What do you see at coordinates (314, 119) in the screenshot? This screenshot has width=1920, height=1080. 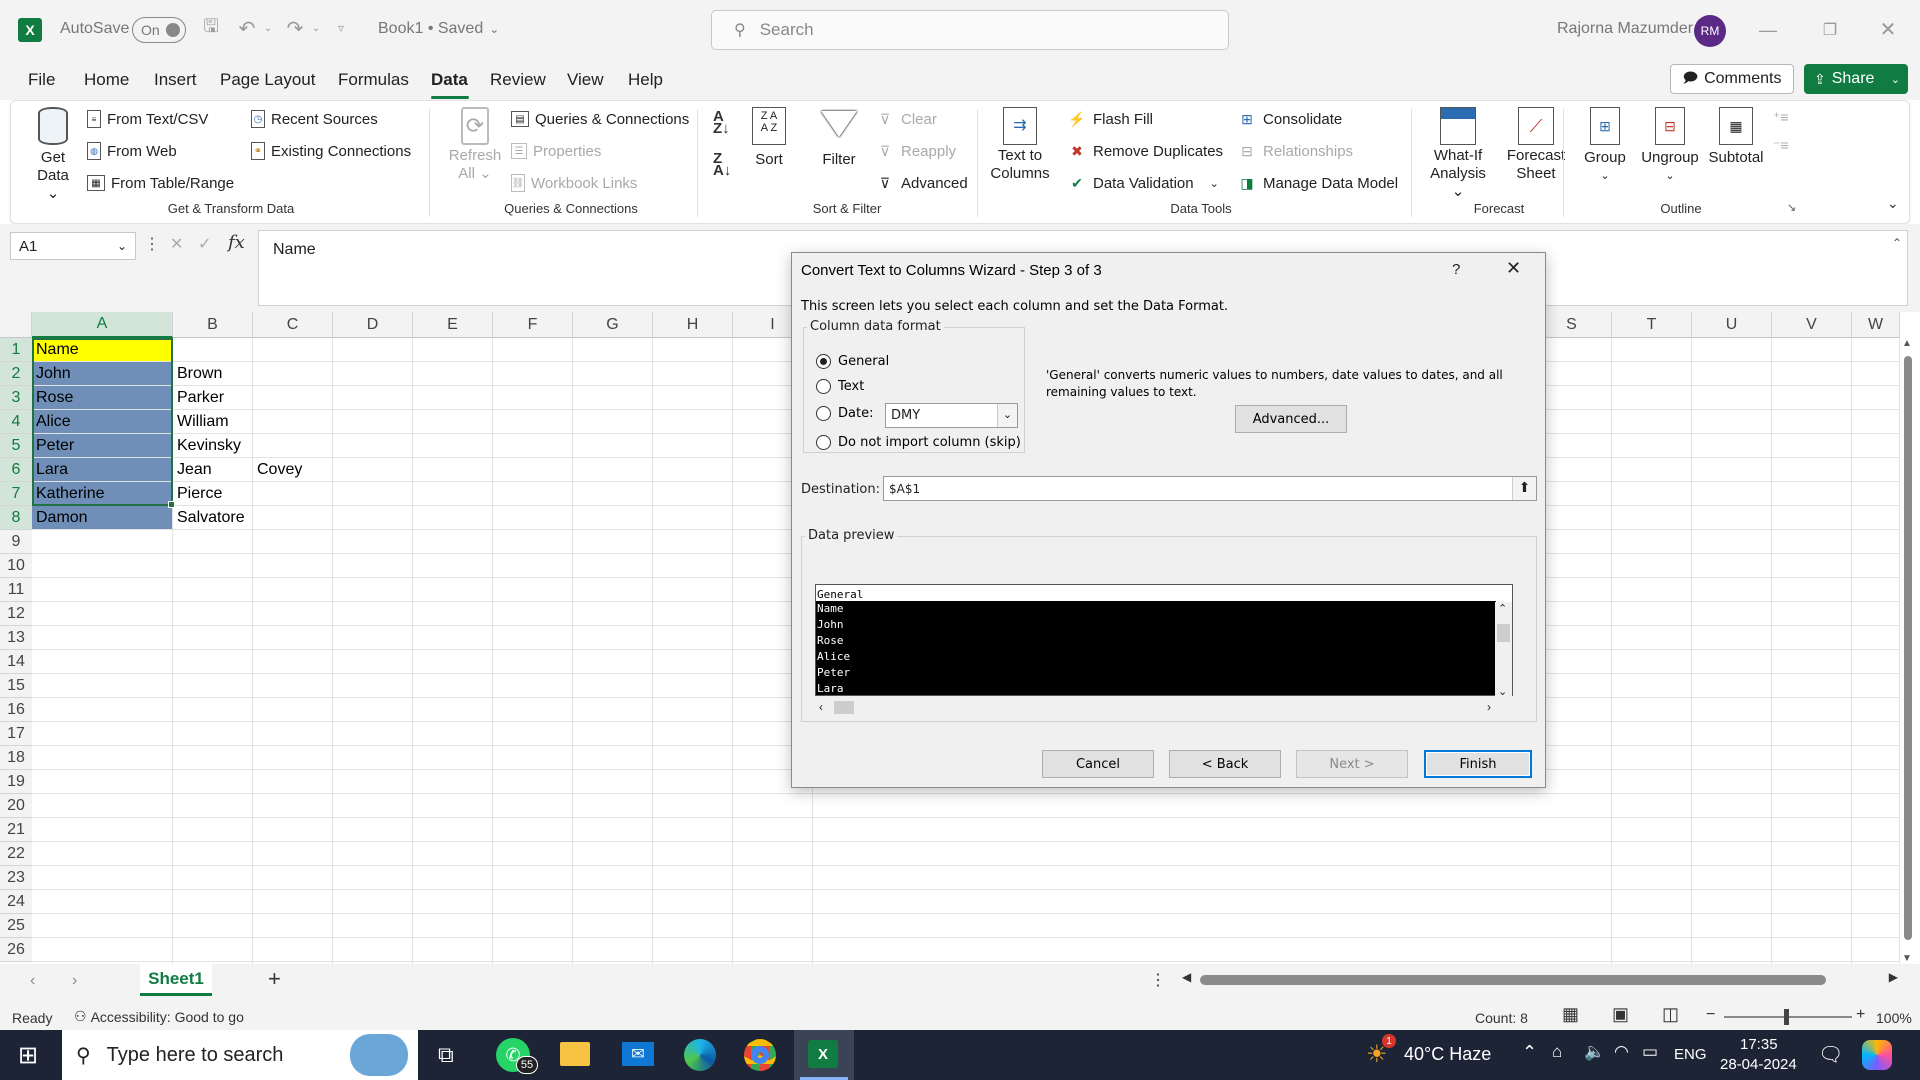 I see `recent-sources-button: ◷ Recent Sources` at bounding box center [314, 119].